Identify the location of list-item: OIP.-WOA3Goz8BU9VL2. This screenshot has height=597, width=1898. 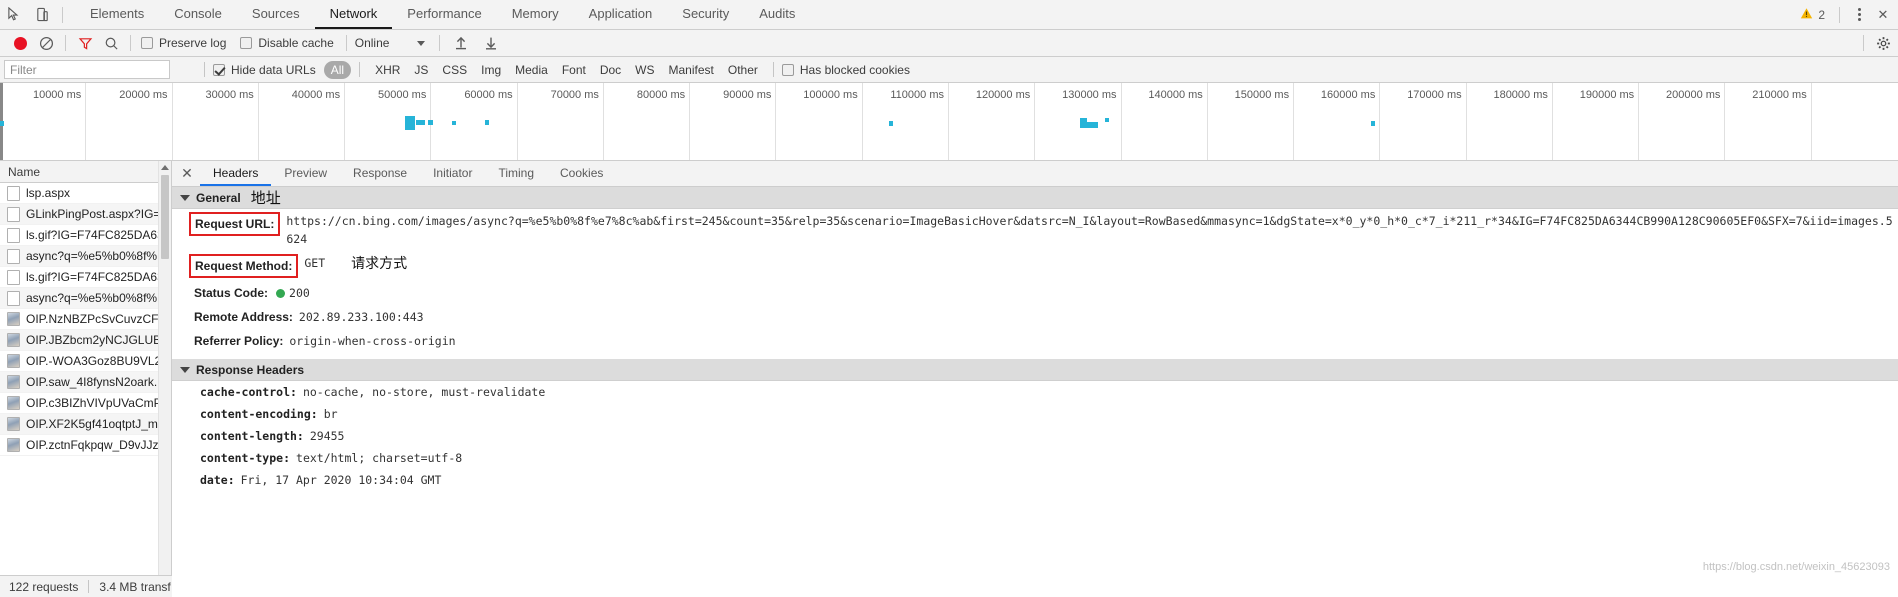
(85, 361).